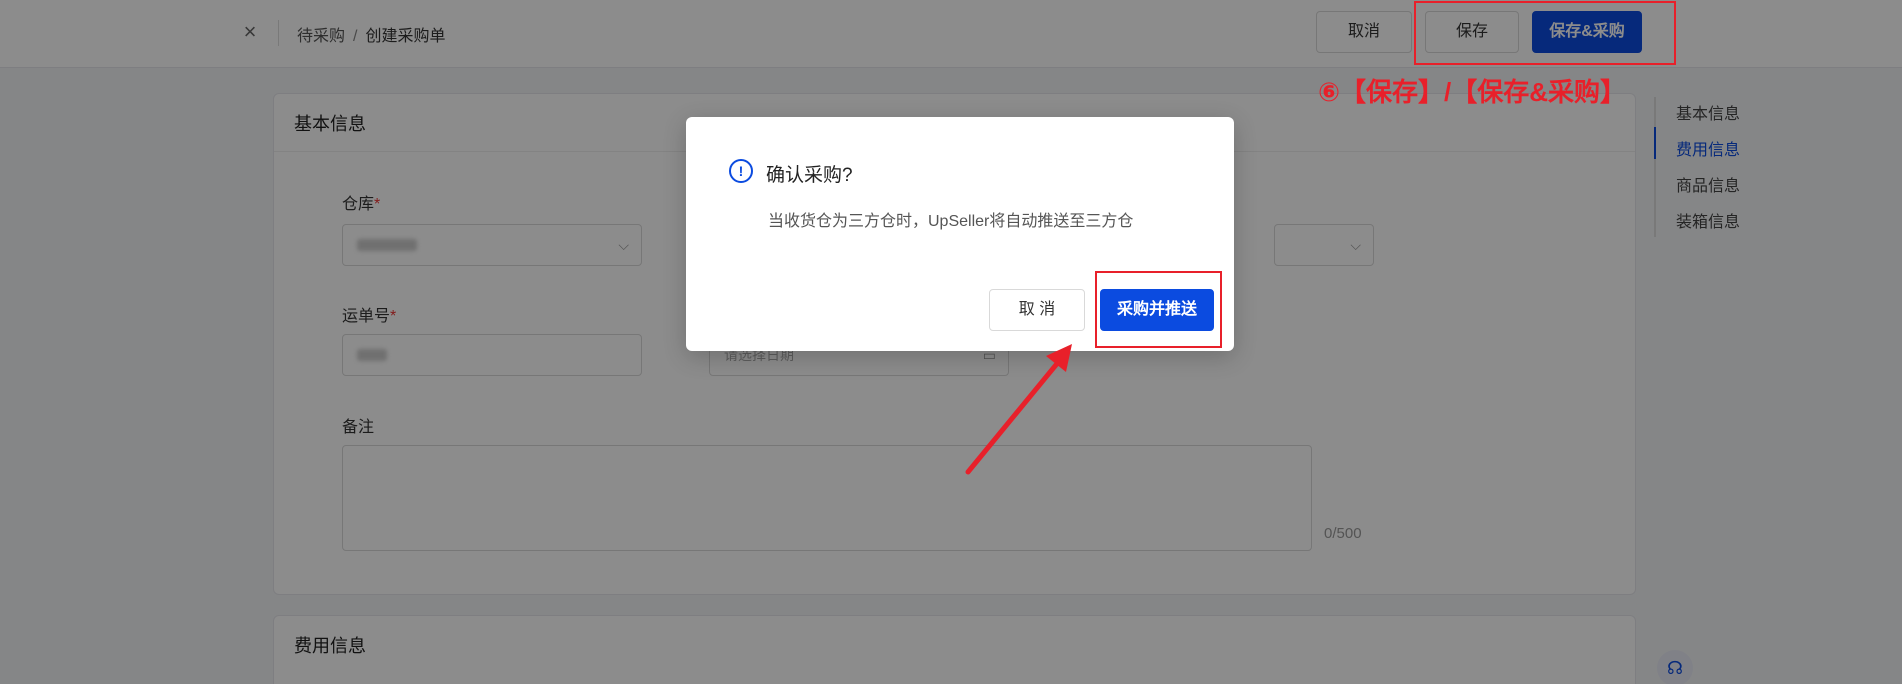 The height and width of the screenshot is (684, 1902). What do you see at coordinates (1018, 409) in the screenshot?
I see `annotation-arrow` at bounding box center [1018, 409].